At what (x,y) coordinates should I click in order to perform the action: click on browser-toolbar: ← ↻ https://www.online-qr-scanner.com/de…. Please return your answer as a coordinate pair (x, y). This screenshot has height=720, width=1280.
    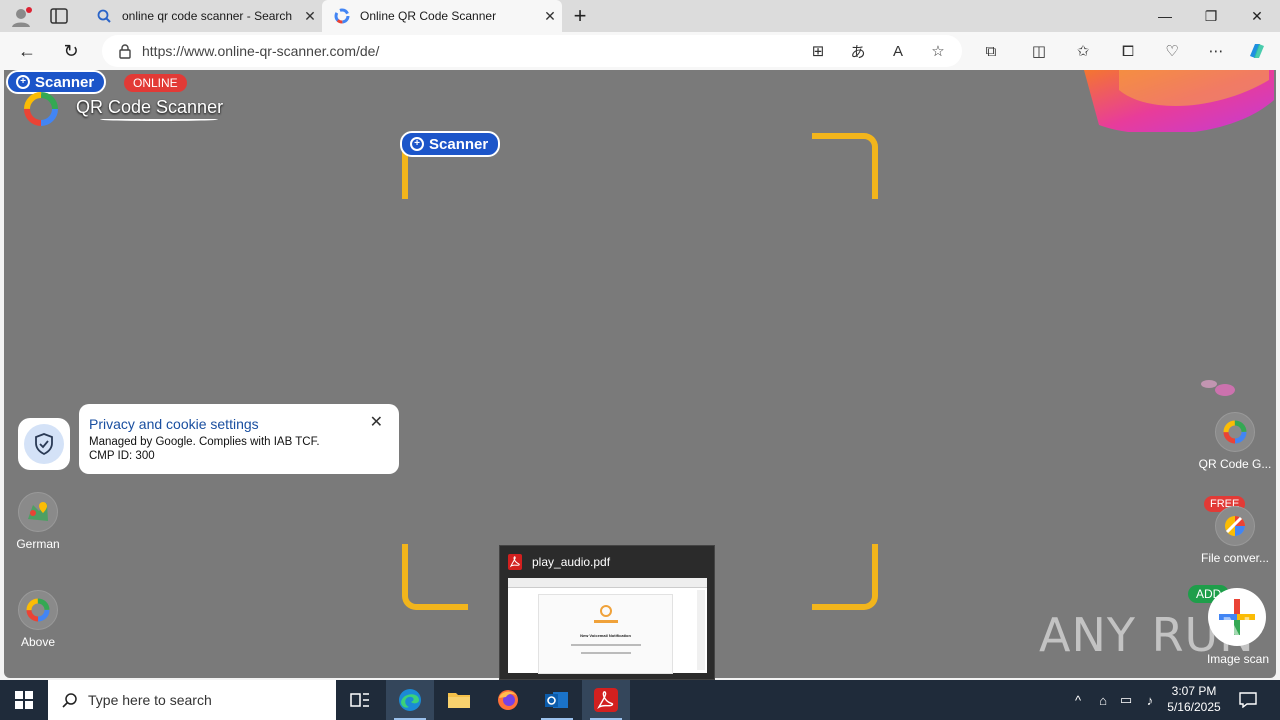
    Looking at the image, I should click on (640, 51).